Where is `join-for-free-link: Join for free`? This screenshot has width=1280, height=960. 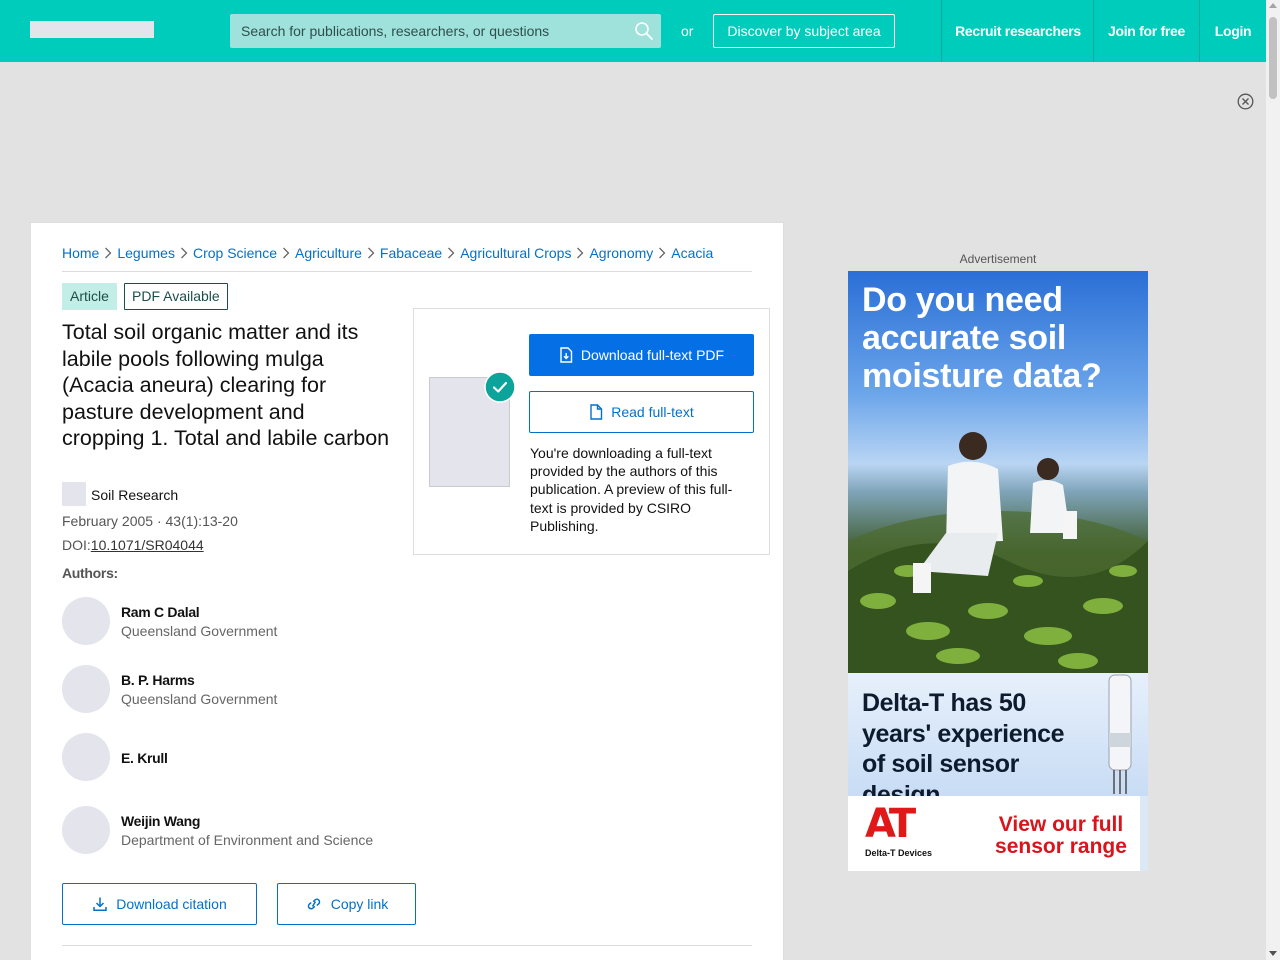 join-for-free-link: Join for free is located at coordinates (1146, 31).